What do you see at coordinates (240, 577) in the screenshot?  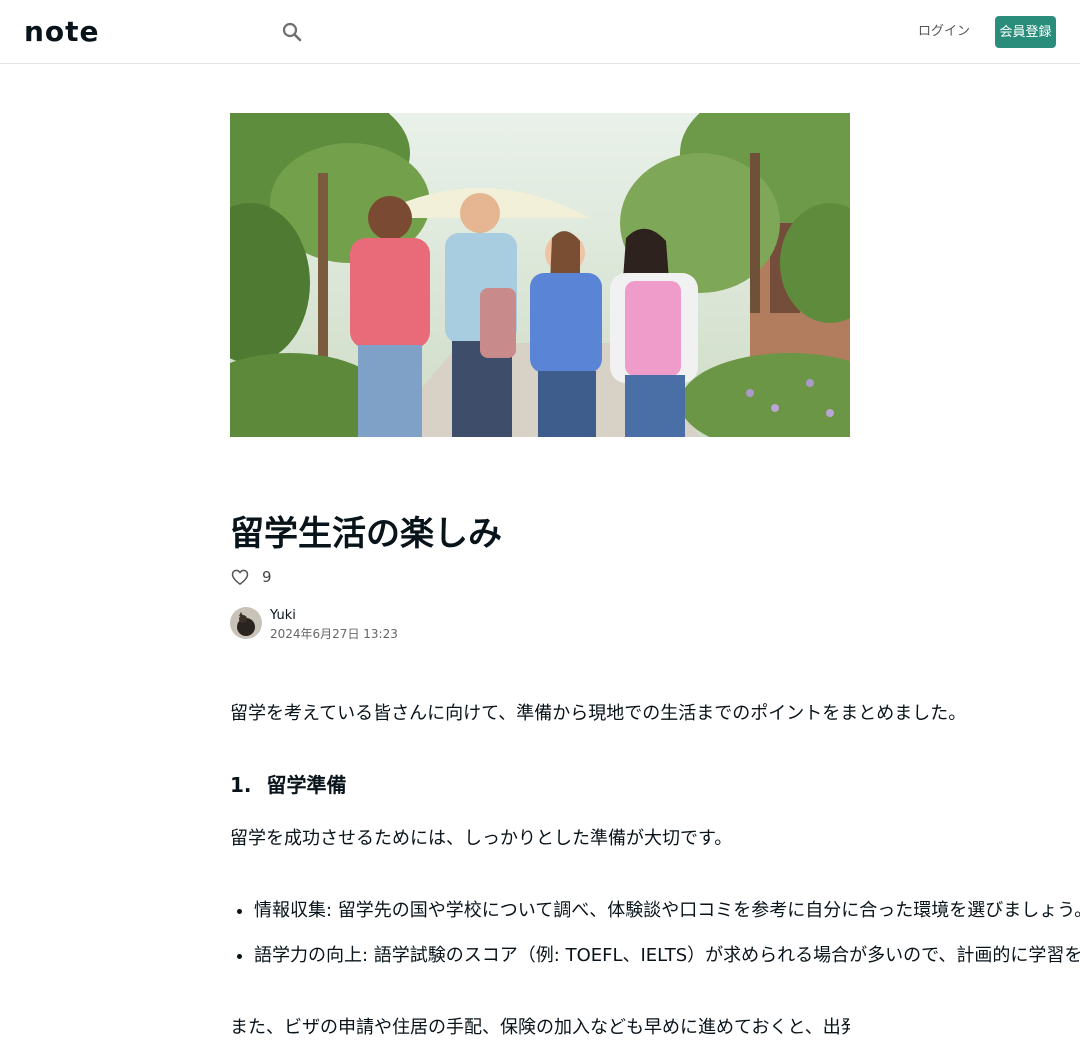 I see `heart-icon` at bounding box center [240, 577].